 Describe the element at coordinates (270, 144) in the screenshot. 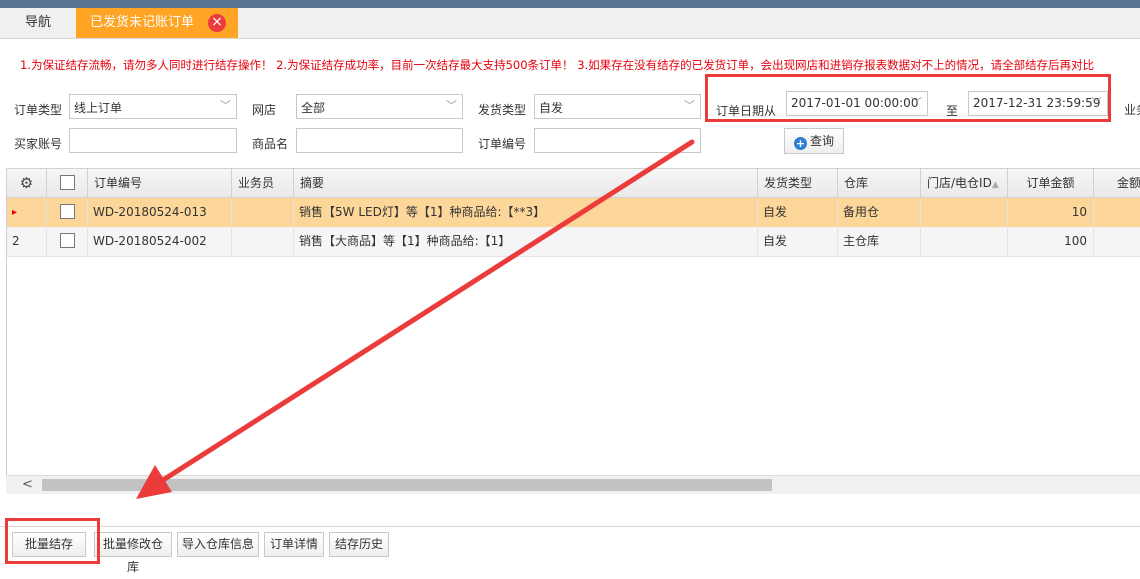

I see `product-name-label: 商品名` at that location.